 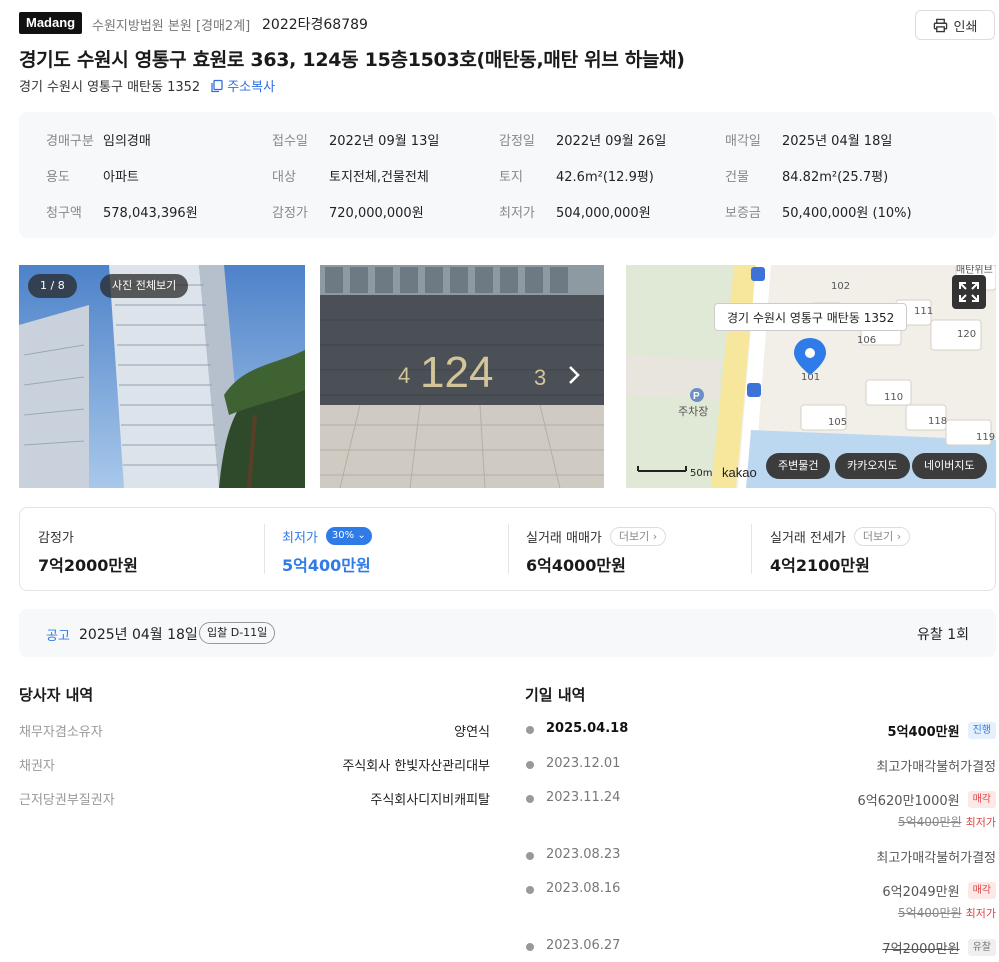 What do you see at coordinates (56, 538) in the screenshot?
I see `appraisal-label: 감정가` at bounding box center [56, 538].